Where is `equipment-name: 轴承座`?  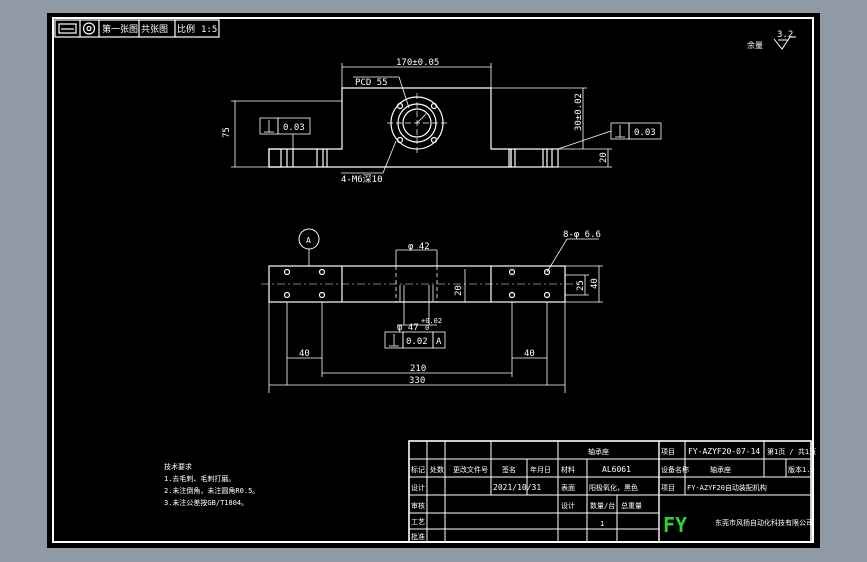
equipment-name: 轴承座 is located at coordinates (720, 469).